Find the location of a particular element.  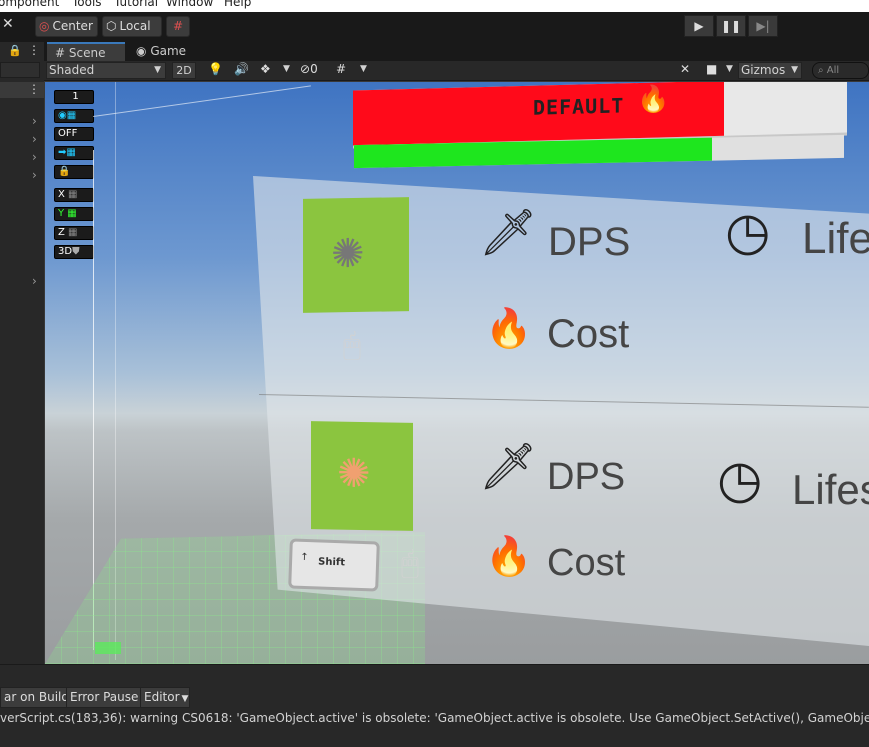

editor-dropdown: Editor ▼ is located at coordinates (165, 697).